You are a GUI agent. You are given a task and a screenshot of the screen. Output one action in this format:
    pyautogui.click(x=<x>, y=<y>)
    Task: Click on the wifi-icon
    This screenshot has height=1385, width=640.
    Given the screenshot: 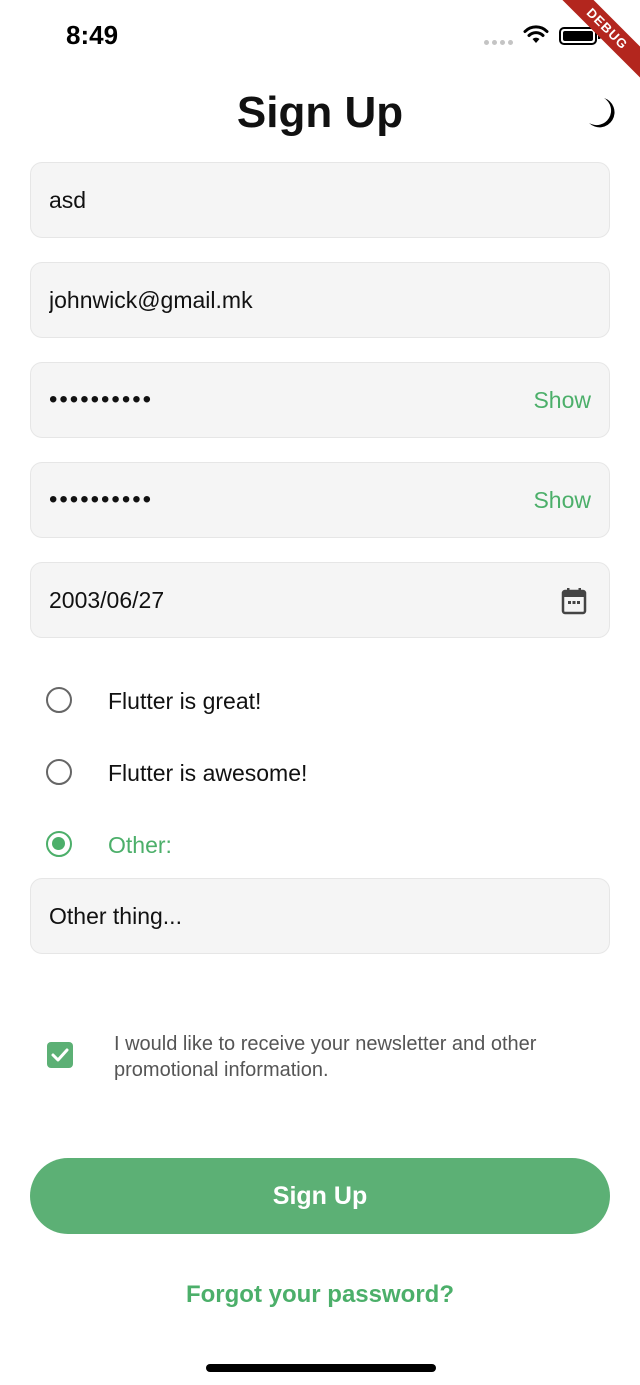 What is the action you would take?
    pyautogui.click(x=536, y=34)
    